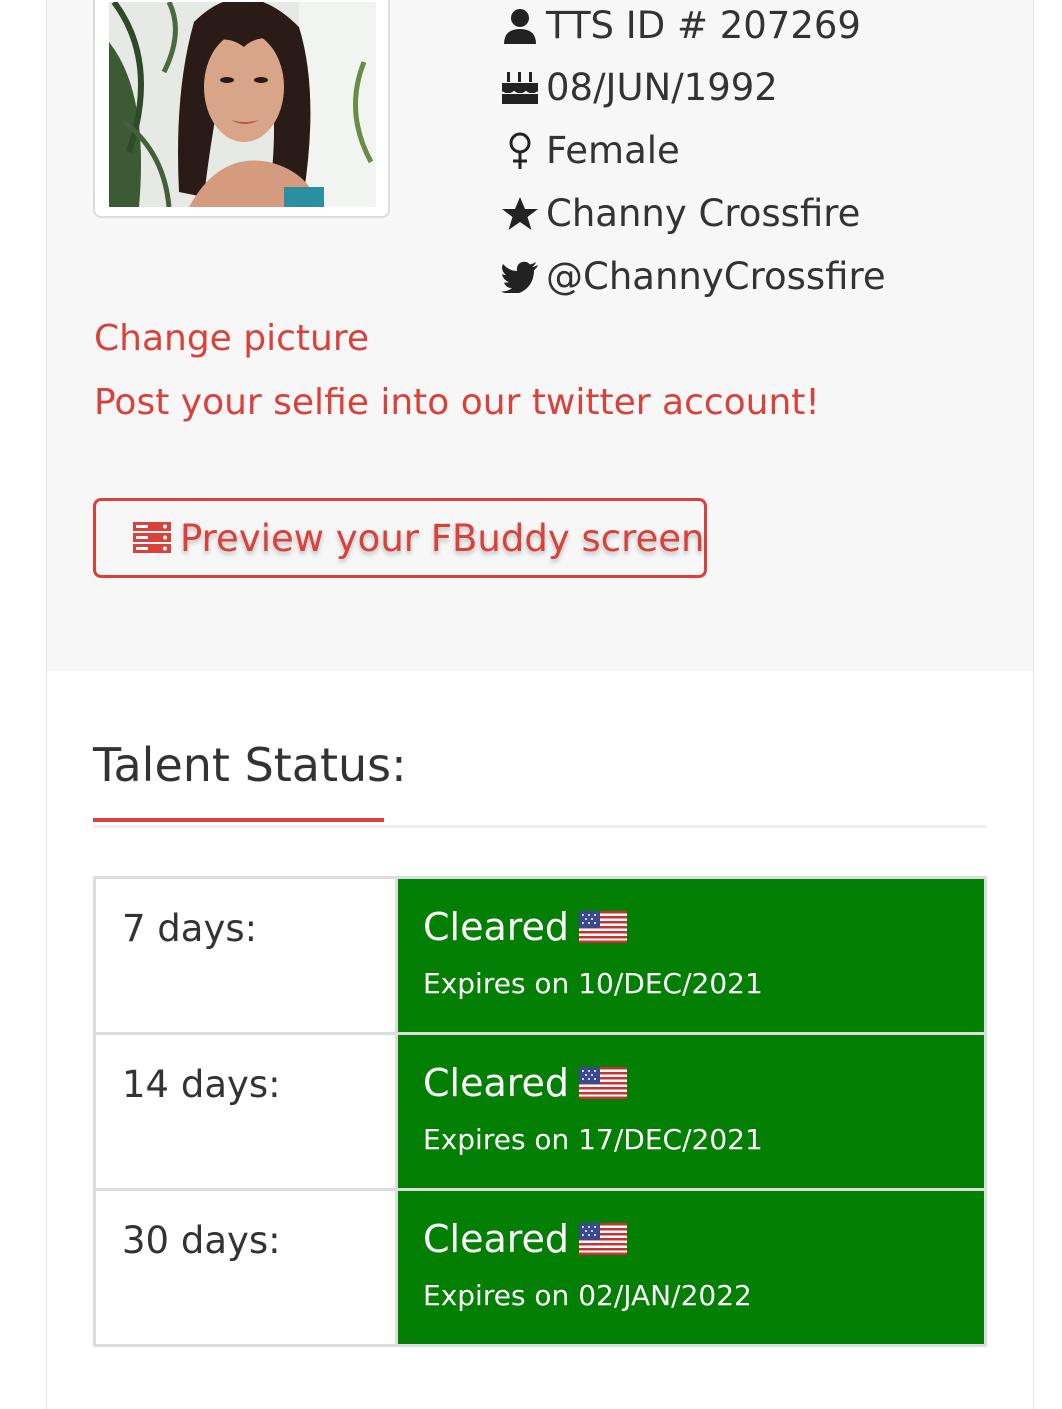  Describe the element at coordinates (238, 820) in the screenshot. I see `title-underline` at that location.